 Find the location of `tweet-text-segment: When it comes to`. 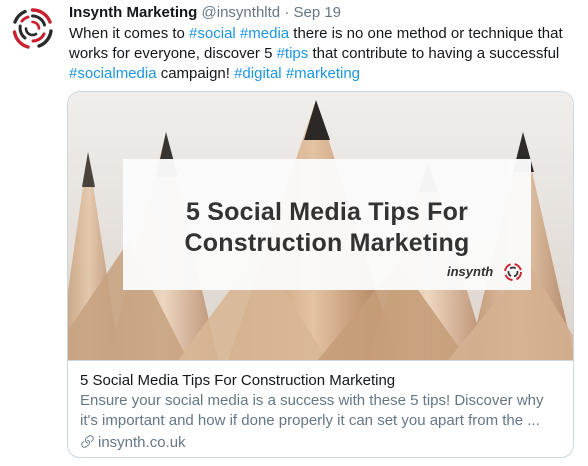

tweet-text-segment: When it comes to is located at coordinates (129, 33).